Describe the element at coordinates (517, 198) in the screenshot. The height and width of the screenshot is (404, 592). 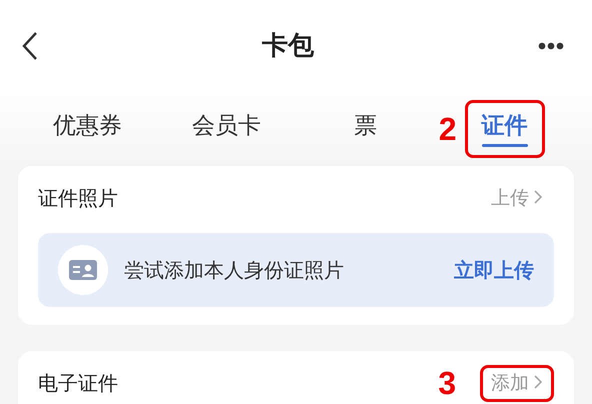
I see `section-action-link: 上传` at that location.